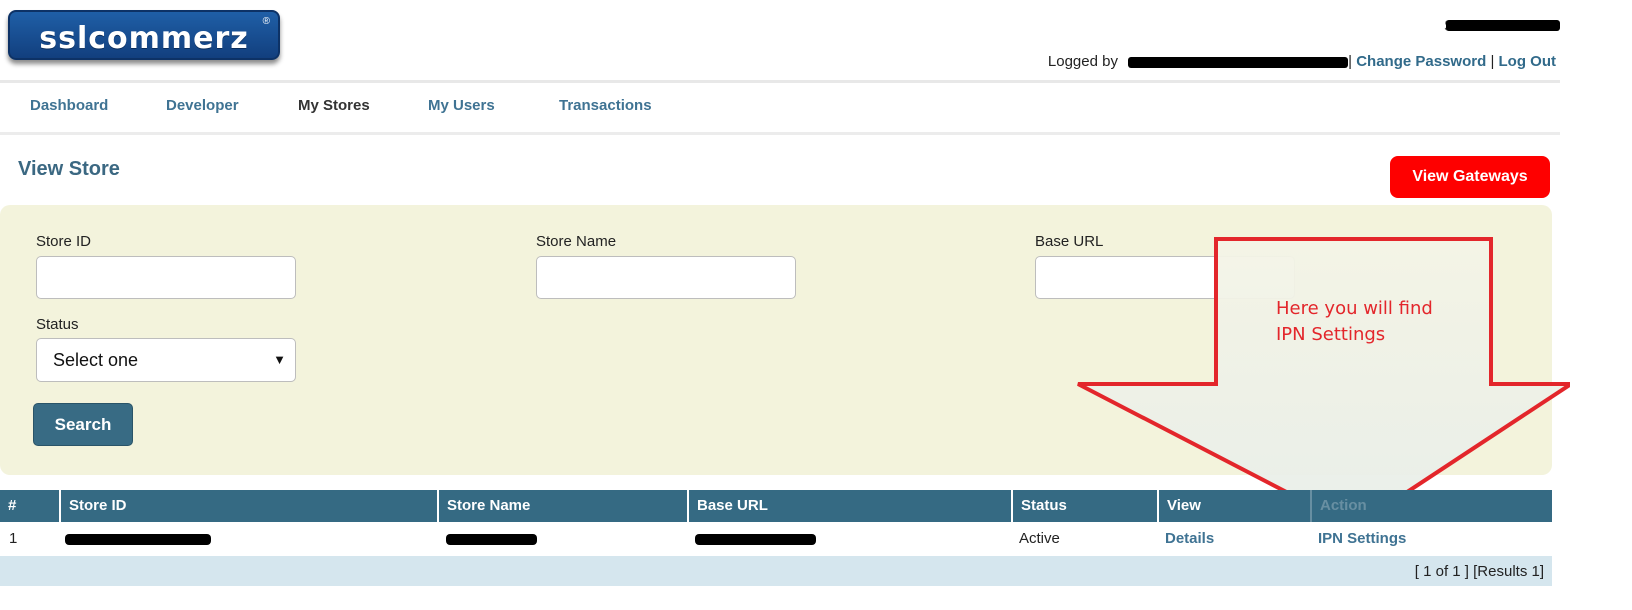  Describe the element at coordinates (64, 241) in the screenshot. I see `store-id-label: Store ID` at that location.